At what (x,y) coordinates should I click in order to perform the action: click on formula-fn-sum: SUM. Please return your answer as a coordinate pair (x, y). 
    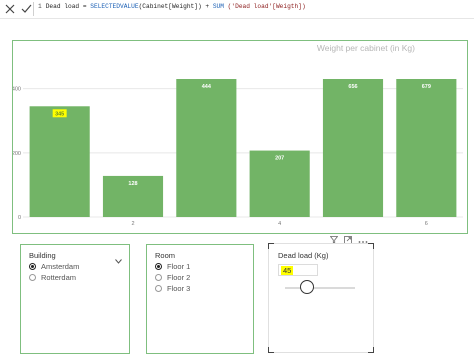
    Looking at the image, I should click on (218, 6).